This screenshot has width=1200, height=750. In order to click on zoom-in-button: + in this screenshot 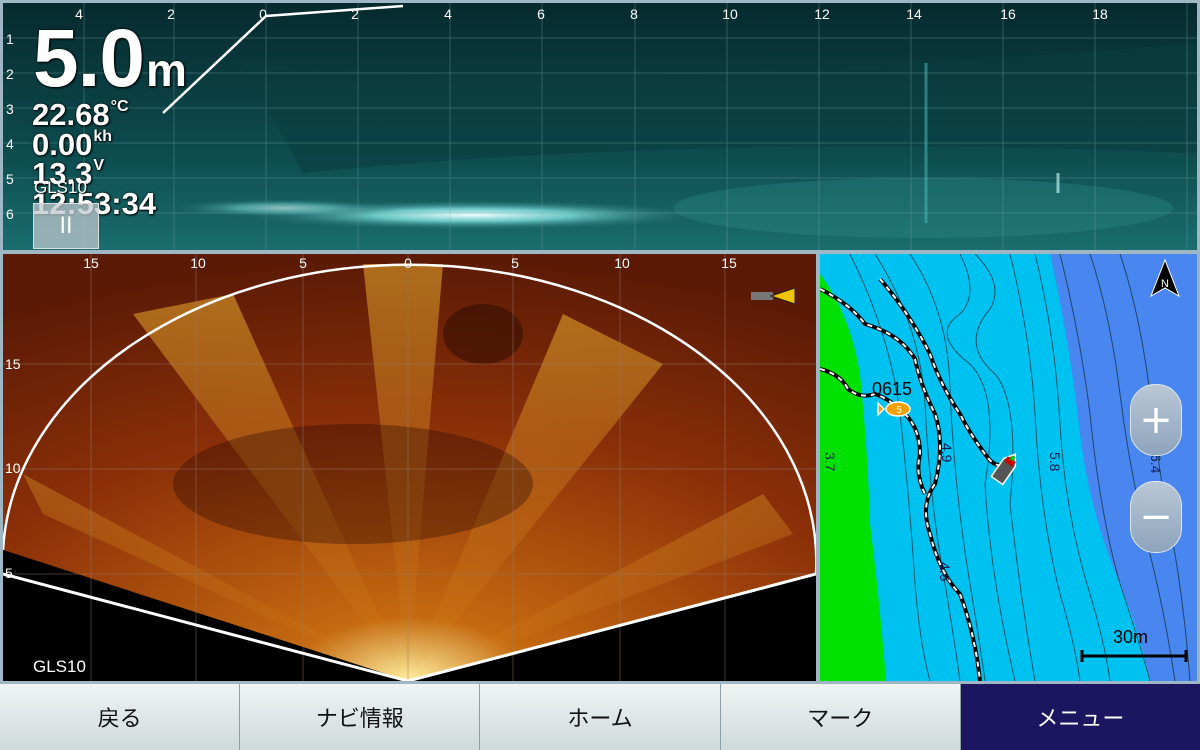, I will do `click(1156, 420)`.